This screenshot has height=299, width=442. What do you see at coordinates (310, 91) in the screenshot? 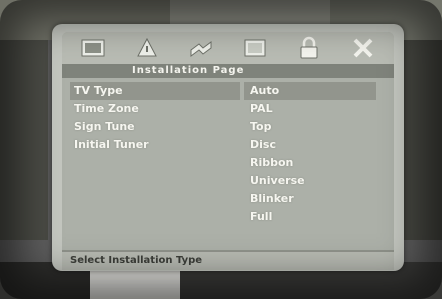
I see `option-item: Auto` at bounding box center [310, 91].